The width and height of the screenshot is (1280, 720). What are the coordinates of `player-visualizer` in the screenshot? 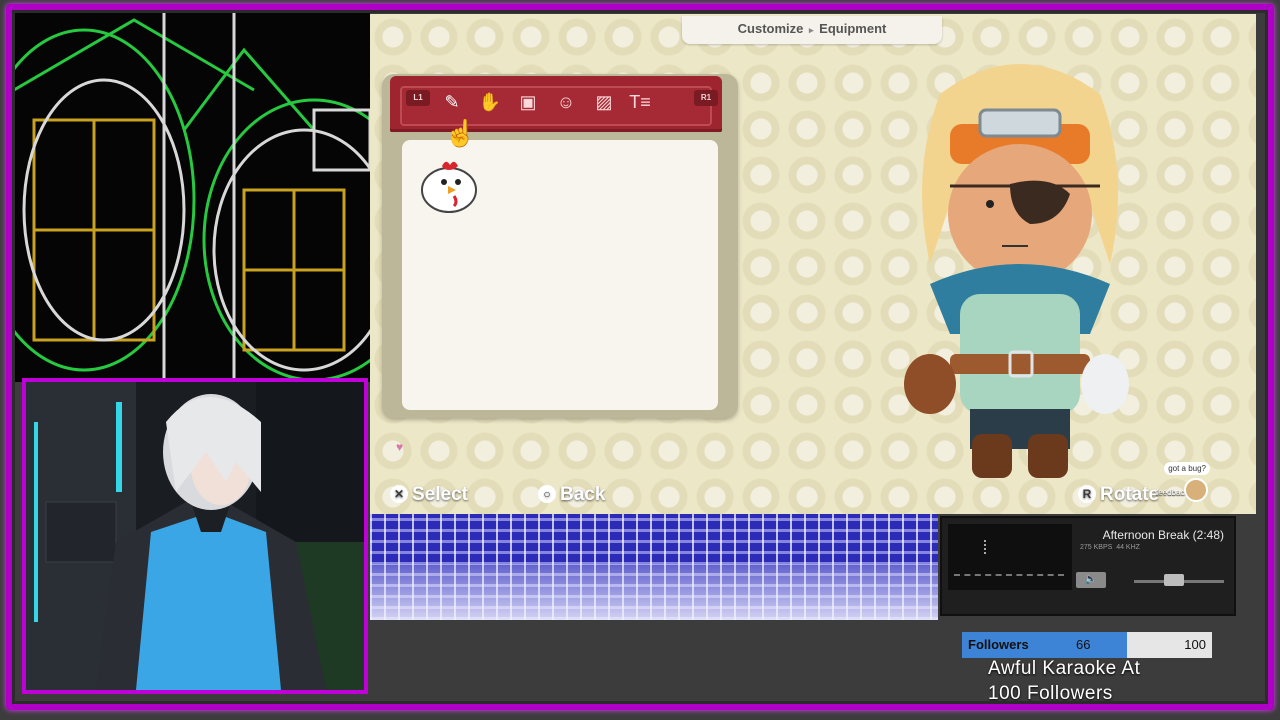 It's located at (1010, 557).